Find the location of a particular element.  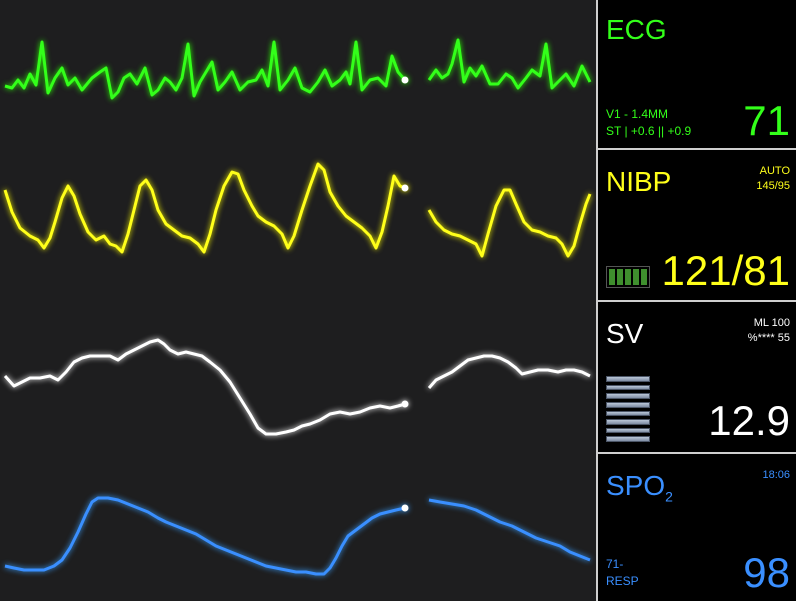

spo2-time: 18:06 is located at coordinates (776, 475).